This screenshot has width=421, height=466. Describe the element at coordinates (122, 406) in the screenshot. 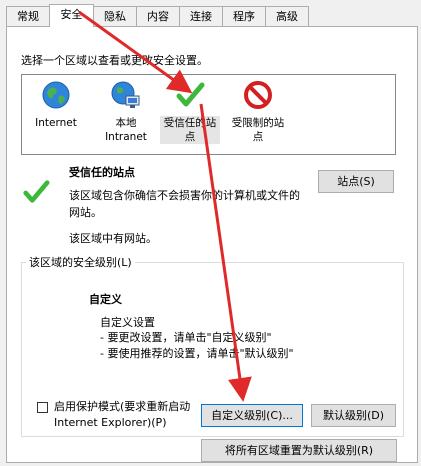

I see `protected-mode-label: 启用保护模式(要求重新启动` at that location.